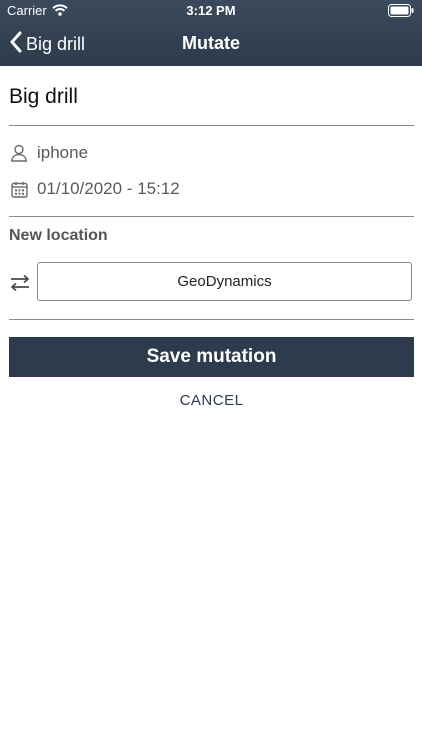 The height and width of the screenshot is (750, 422). Describe the element at coordinates (20, 285) in the screenshot. I see `swap-arrows-icon` at that location.